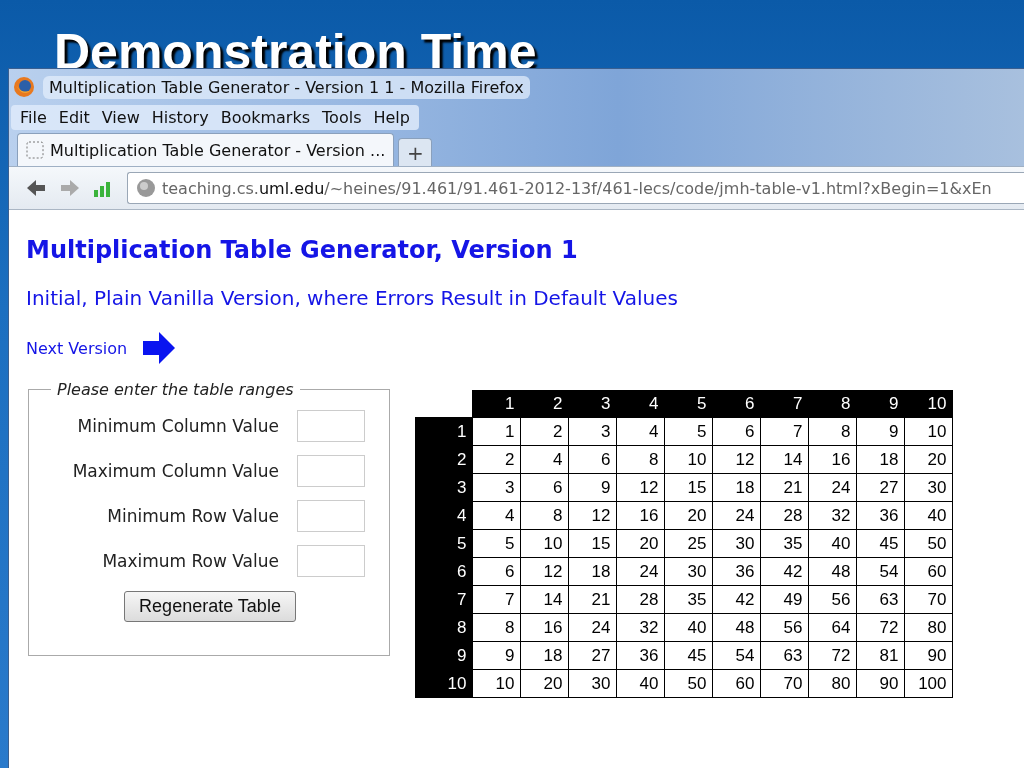 The width and height of the screenshot is (1024, 768). Describe the element at coordinates (880, 543) in the screenshot. I see `table-cell: 45` at that location.